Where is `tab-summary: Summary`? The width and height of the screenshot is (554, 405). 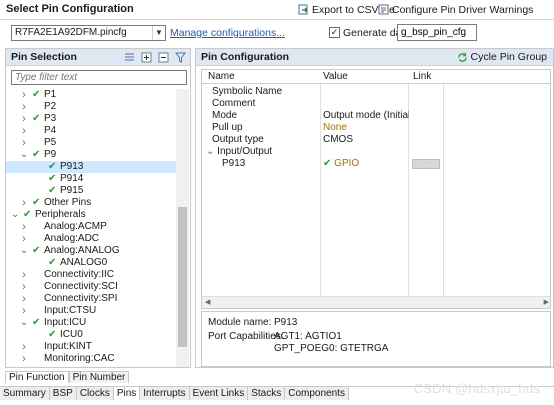 tab-summary: Summary is located at coordinates (25, 393).